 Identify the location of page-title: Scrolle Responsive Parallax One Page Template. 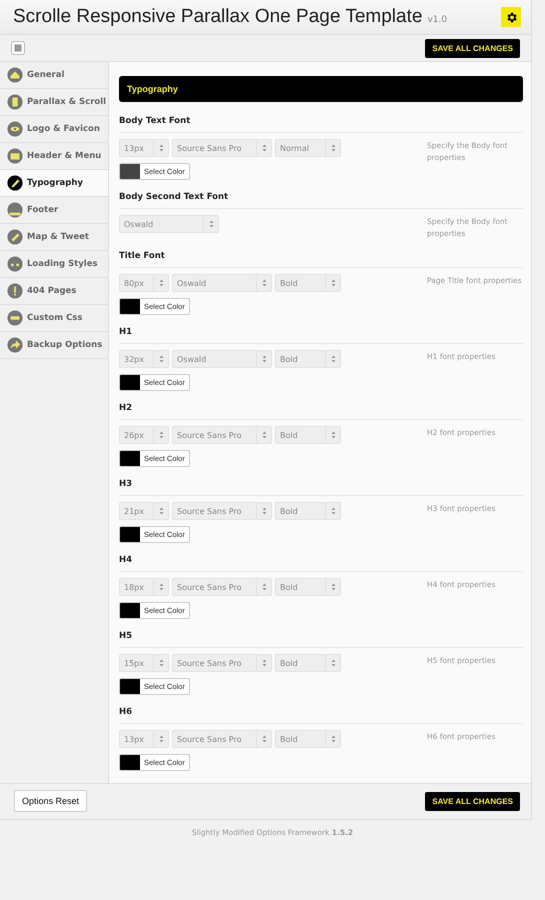
(217, 17).